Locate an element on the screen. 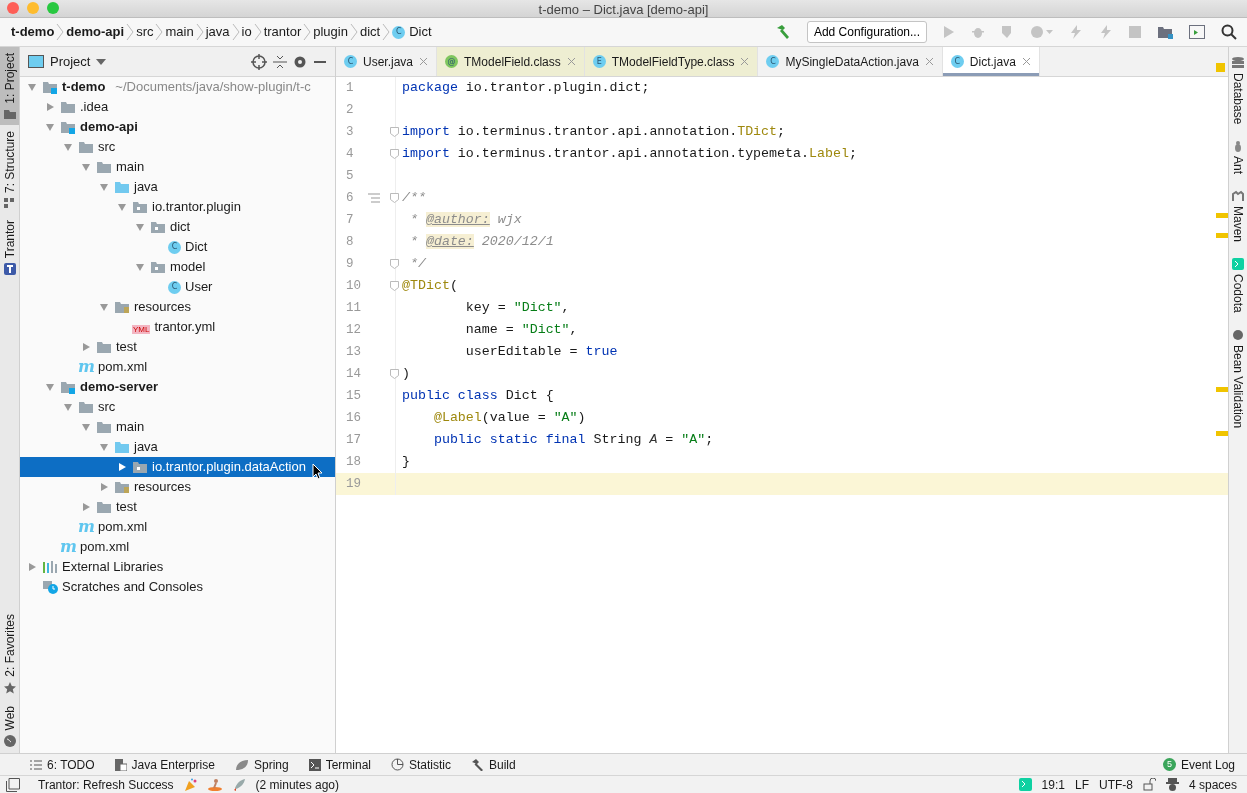 This screenshot has width=1247, height=793. tree-item: C Dict is located at coordinates (177, 247).